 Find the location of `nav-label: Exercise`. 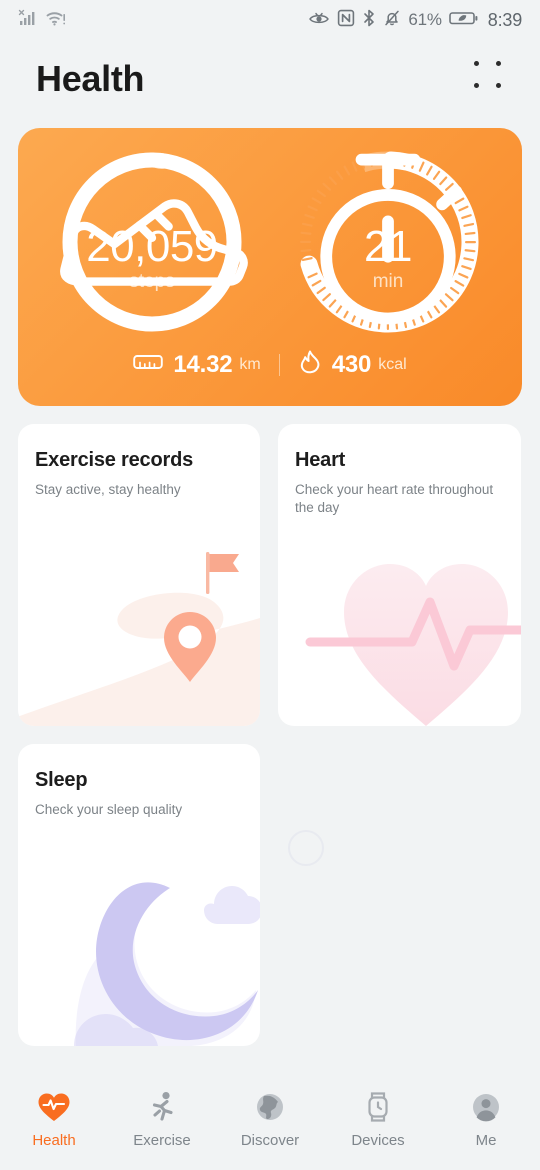

nav-label: Exercise is located at coordinates (162, 1140).